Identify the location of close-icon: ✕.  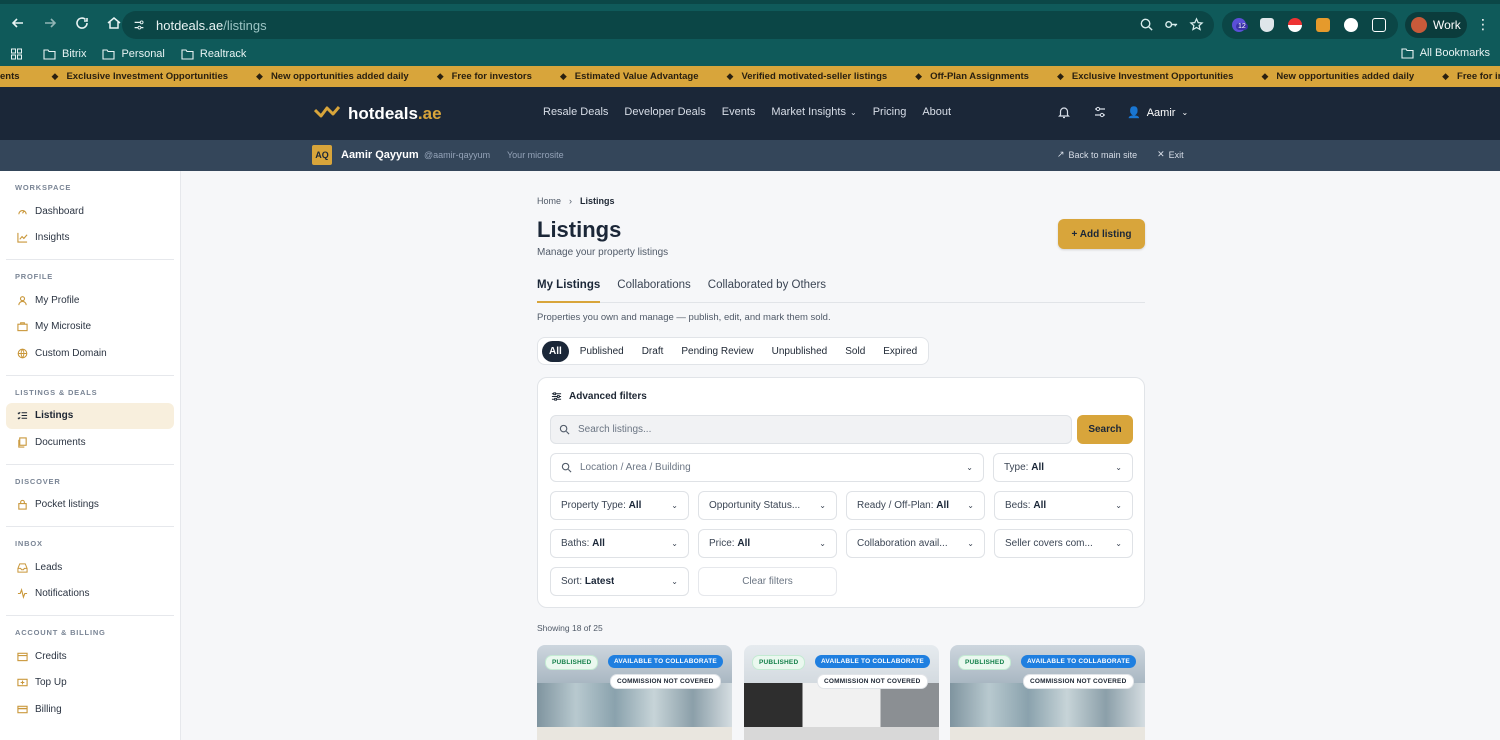
(1161, 154).